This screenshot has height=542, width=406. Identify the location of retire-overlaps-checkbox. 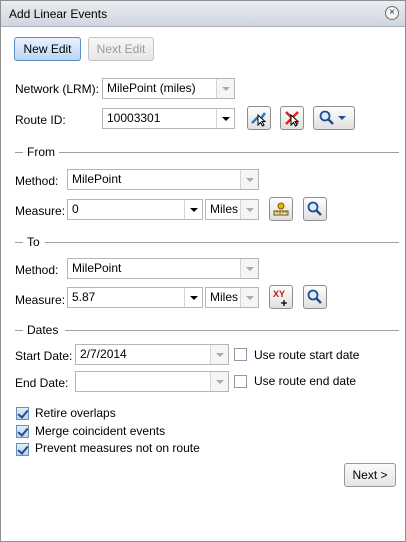
(22, 413).